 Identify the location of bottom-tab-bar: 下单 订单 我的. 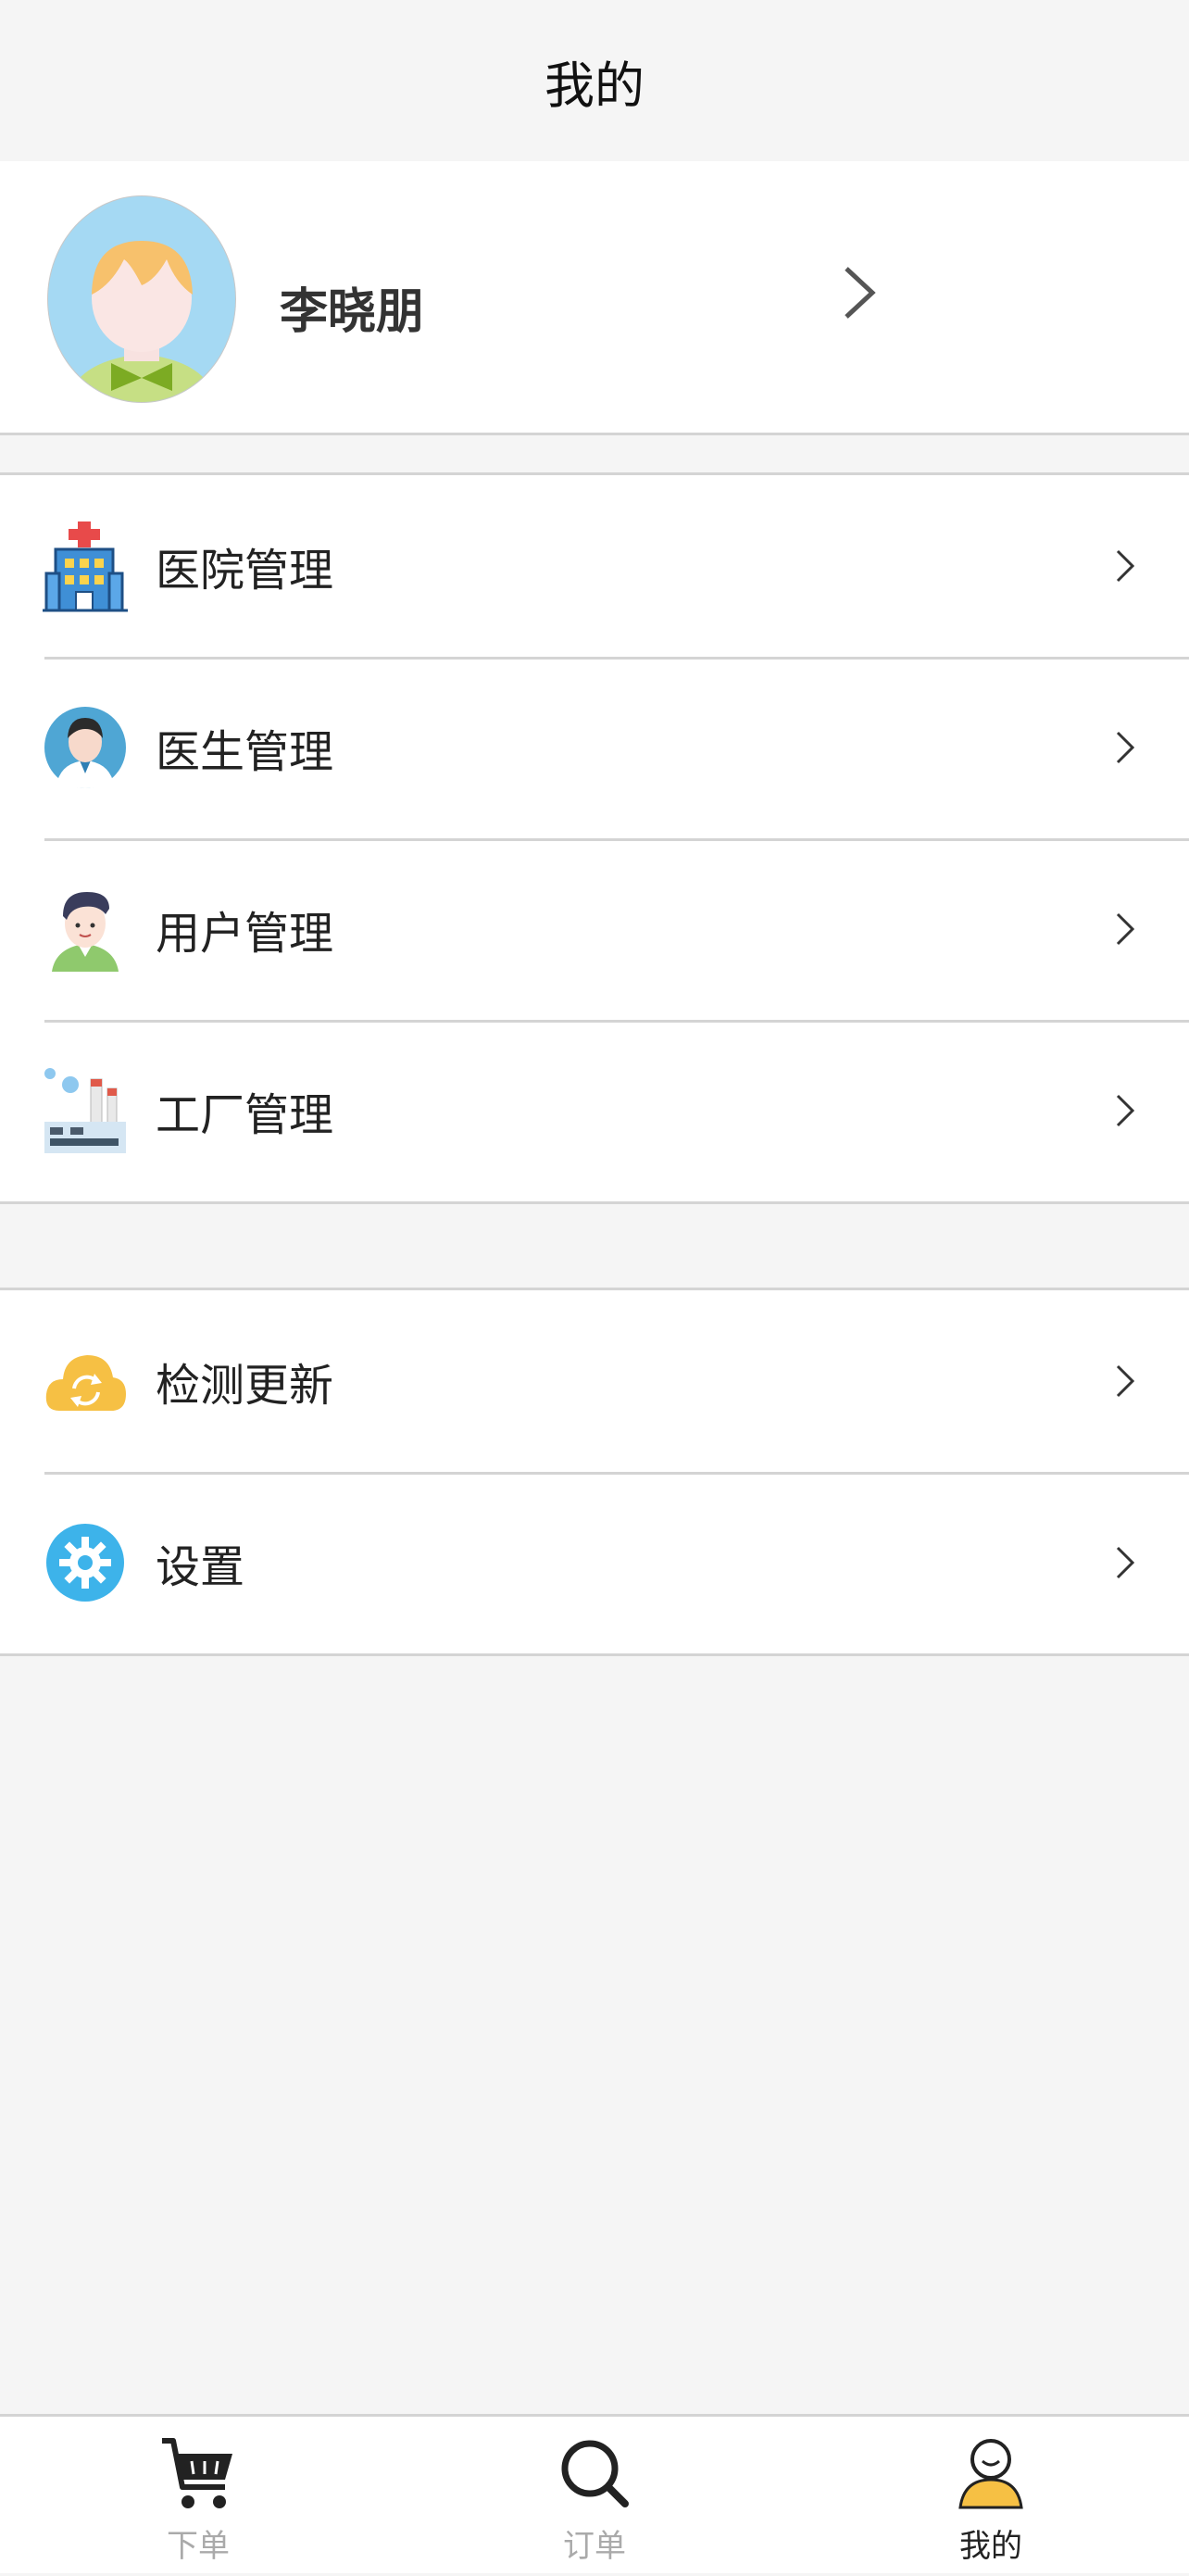
(594, 2493).